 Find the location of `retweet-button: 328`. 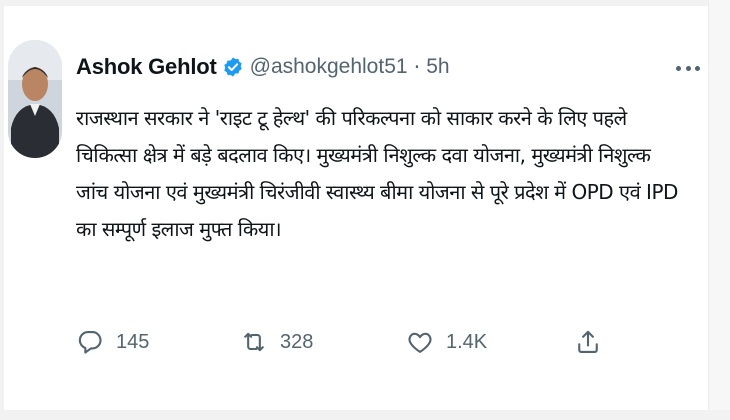

retweet-button: 328 is located at coordinates (276, 342).